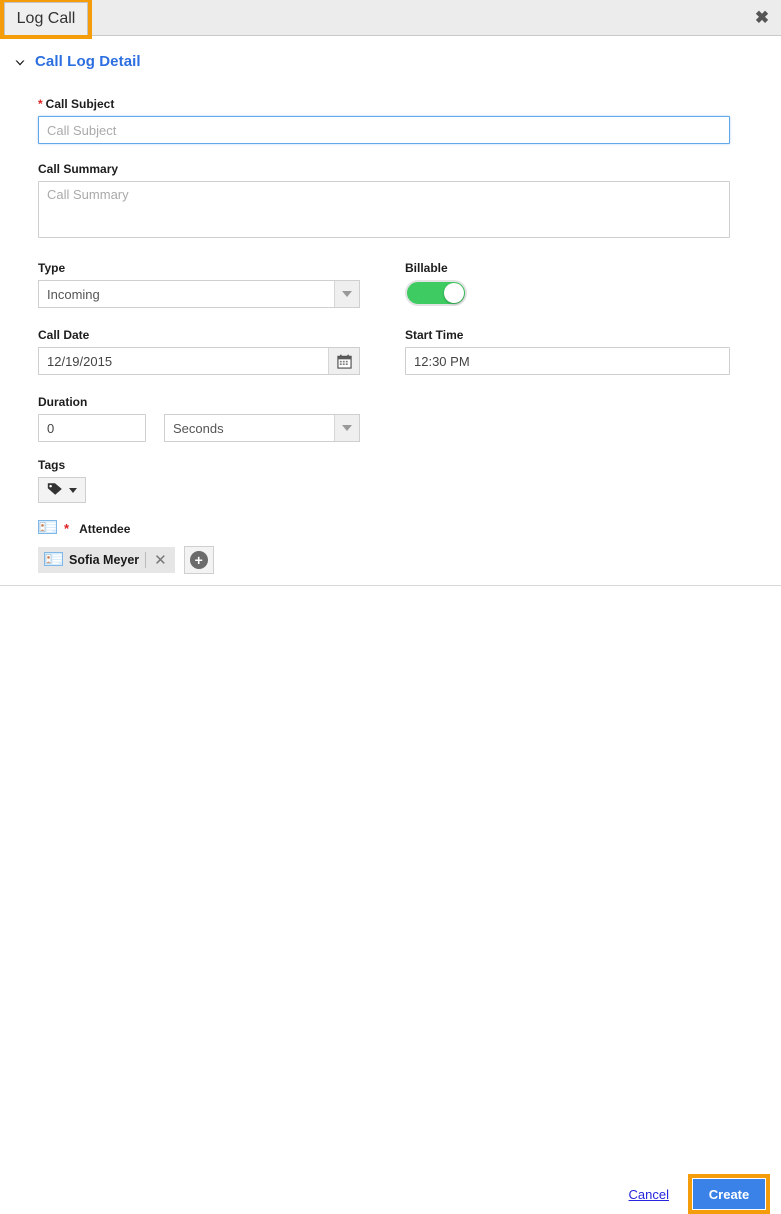 Image resolution: width=781 pixels, height=1214 pixels. I want to click on field-duration: Duration Seconds, so click(199, 418).